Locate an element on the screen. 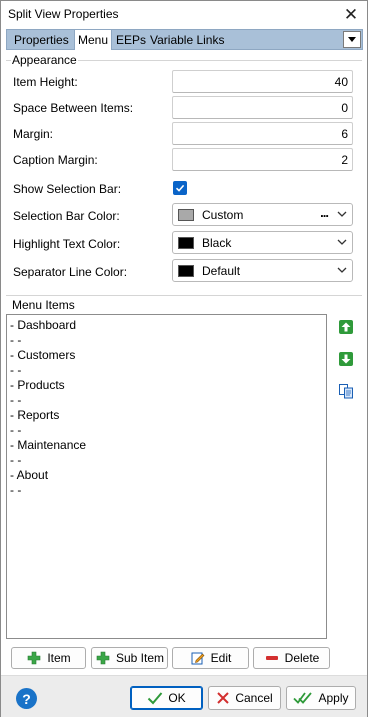  list-item: - Maintenance is located at coordinates (48, 445).